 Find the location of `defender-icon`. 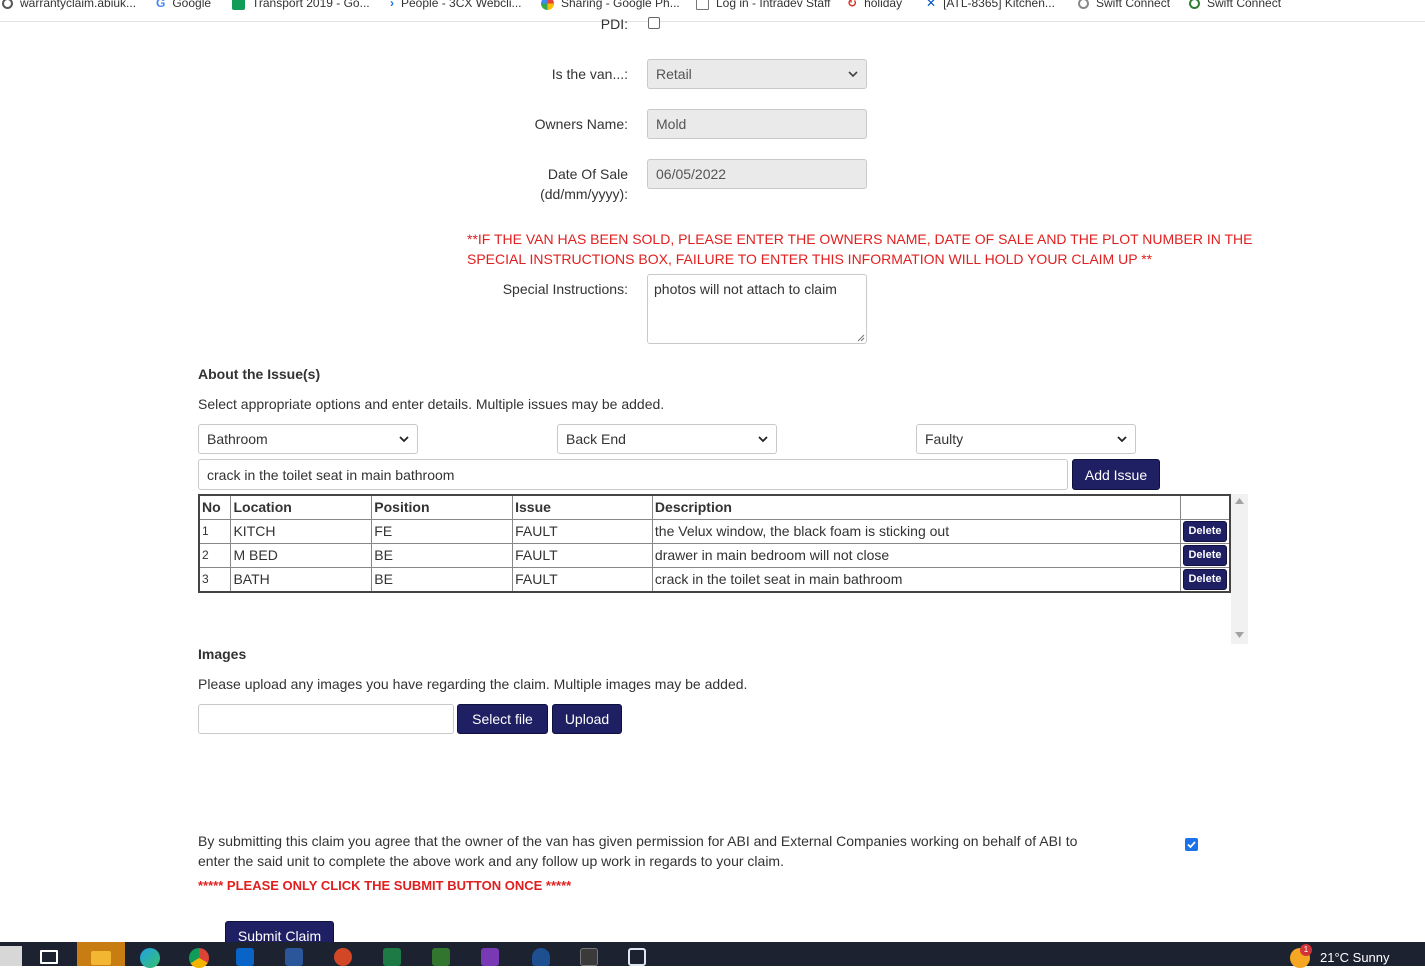

defender-icon is located at coordinates (541, 957).